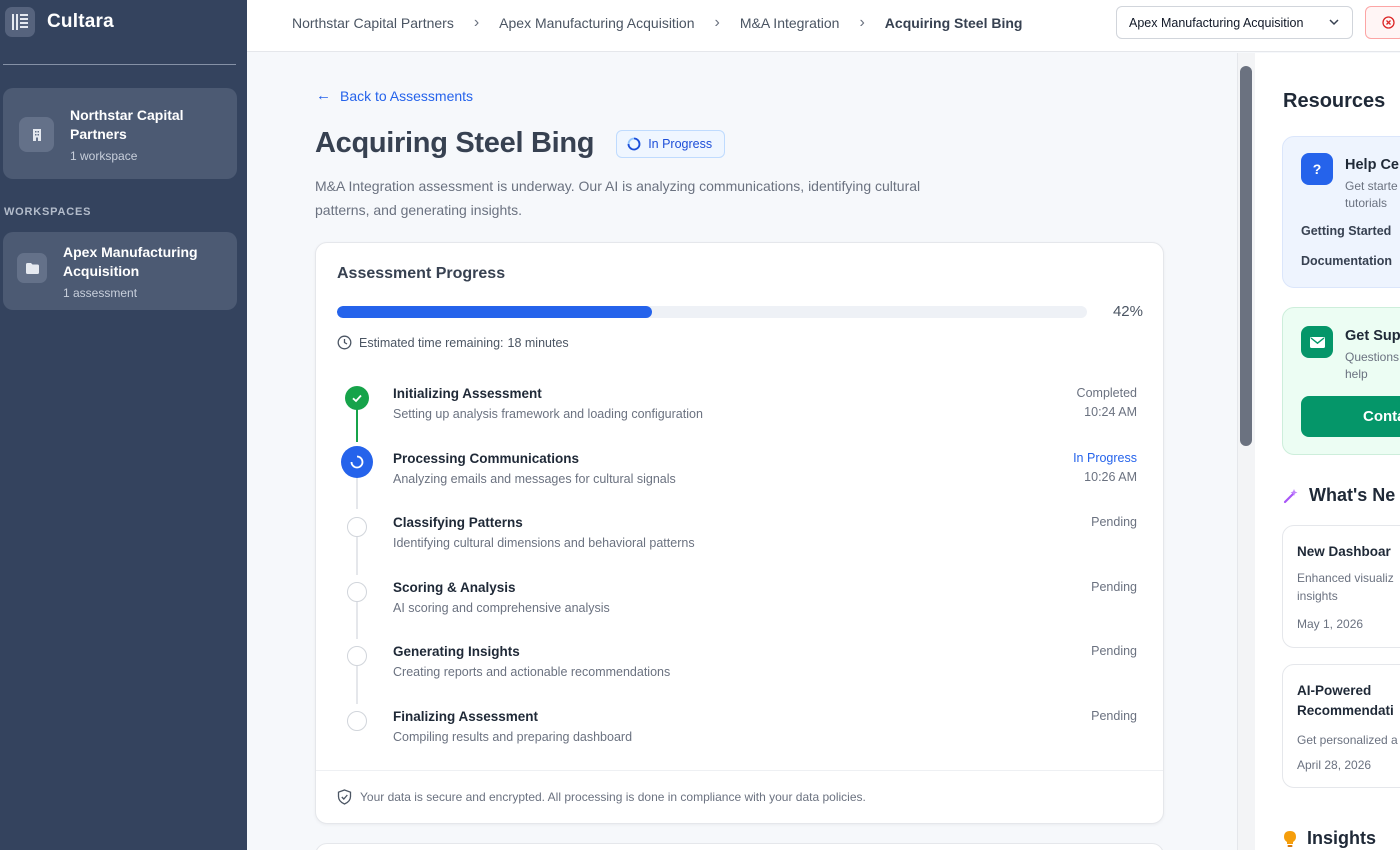 This screenshot has height=850, width=1400. I want to click on folder-icon, so click(32, 268).